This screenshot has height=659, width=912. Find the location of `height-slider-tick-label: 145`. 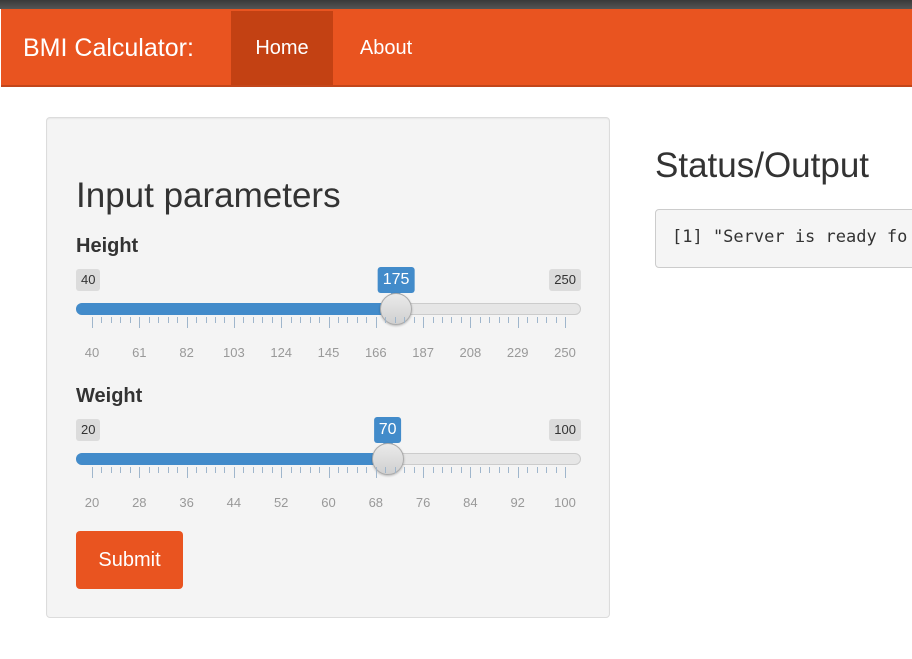

height-slider-tick-label: 145 is located at coordinates (328, 352).